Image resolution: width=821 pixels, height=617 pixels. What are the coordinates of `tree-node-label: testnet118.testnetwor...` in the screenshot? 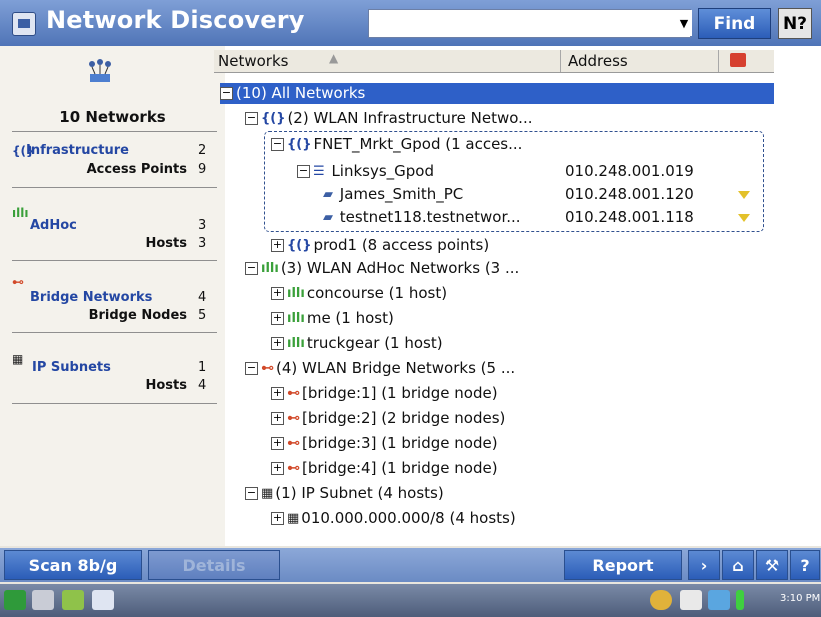 It's located at (430, 217).